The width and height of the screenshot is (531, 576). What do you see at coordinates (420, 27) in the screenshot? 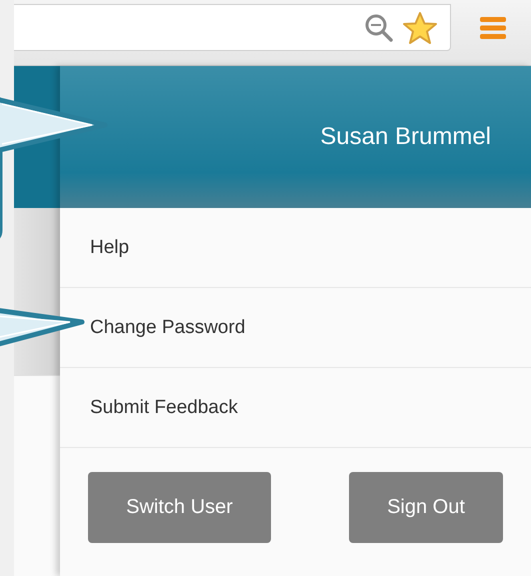
I see `star-icon` at bounding box center [420, 27].